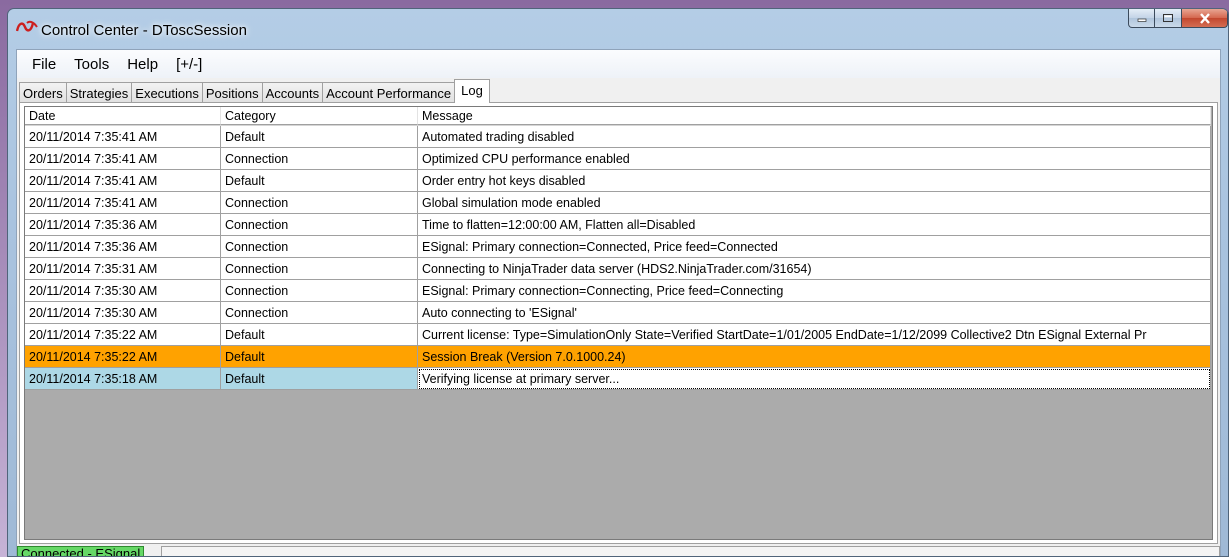 The image size is (1229, 557). What do you see at coordinates (389, 92) in the screenshot?
I see `tab-account-performance: Account Performance` at bounding box center [389, 92].